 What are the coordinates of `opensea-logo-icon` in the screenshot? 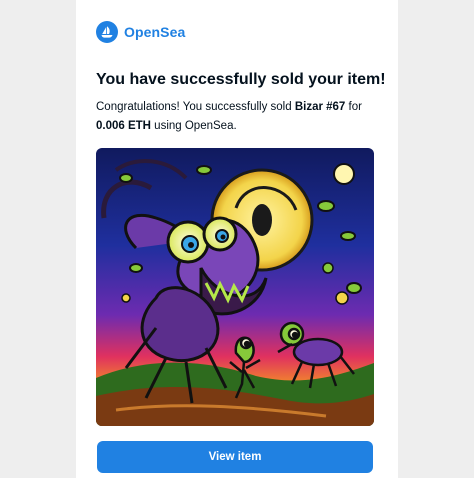 It's located at (107, 32).